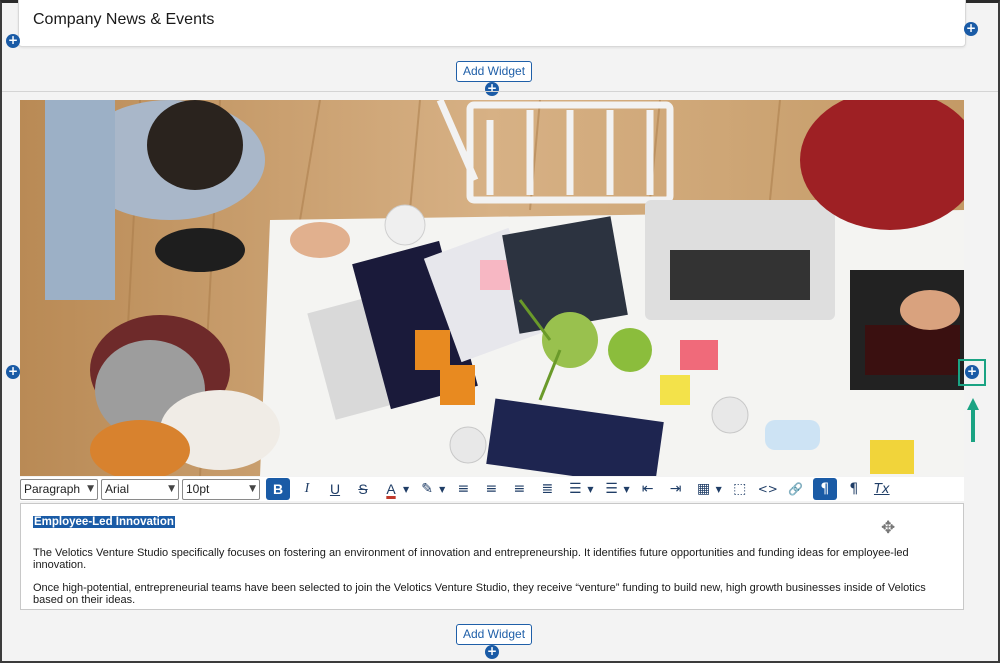  Describe the element at coordinates (854, 489) in the screenshot. I see `rtl-button: ¶` at that location.